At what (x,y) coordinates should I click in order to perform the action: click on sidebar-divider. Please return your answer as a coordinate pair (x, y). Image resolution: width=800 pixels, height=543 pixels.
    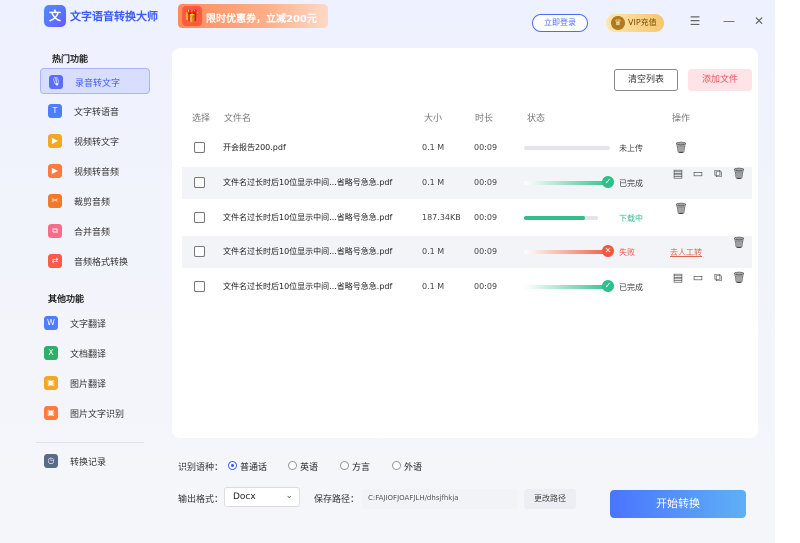
    Looking at the image, I should click on (90, 442).